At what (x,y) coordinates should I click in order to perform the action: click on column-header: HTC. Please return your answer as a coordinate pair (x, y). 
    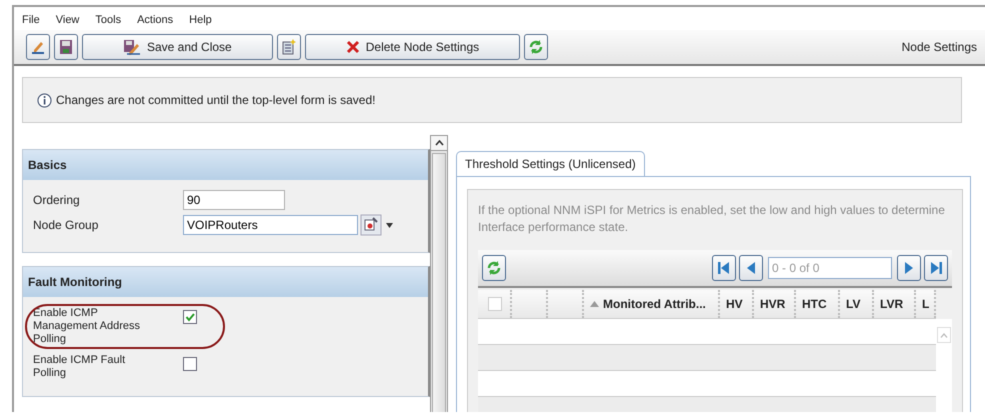
    Looking at the image, I should click on (814, 304).